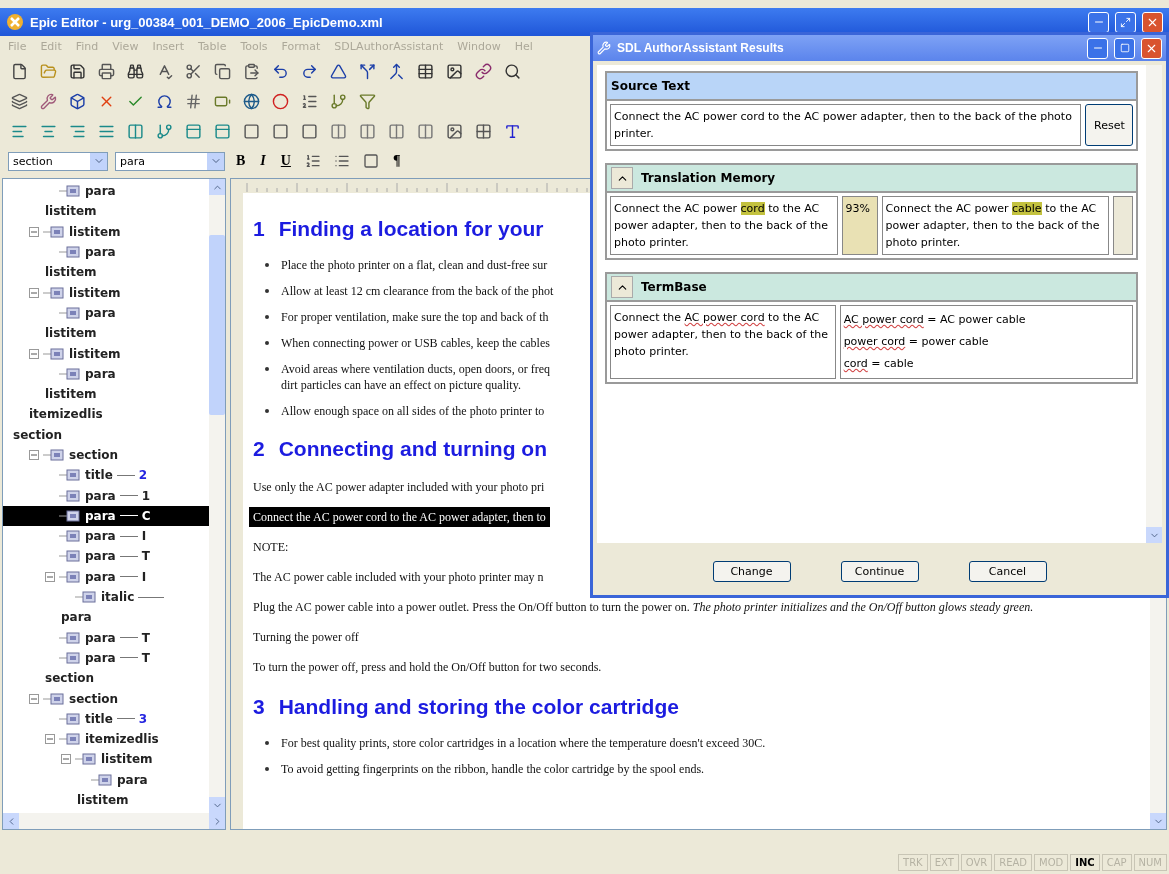 The width and height of the screenshot is (1169, 874). What do you see at coordinates (399, 517) in the screenshot?
I see `selected-paragraph: Connect the AC power cord to the AC power adapter, then to` at bounding box center [399, 517].